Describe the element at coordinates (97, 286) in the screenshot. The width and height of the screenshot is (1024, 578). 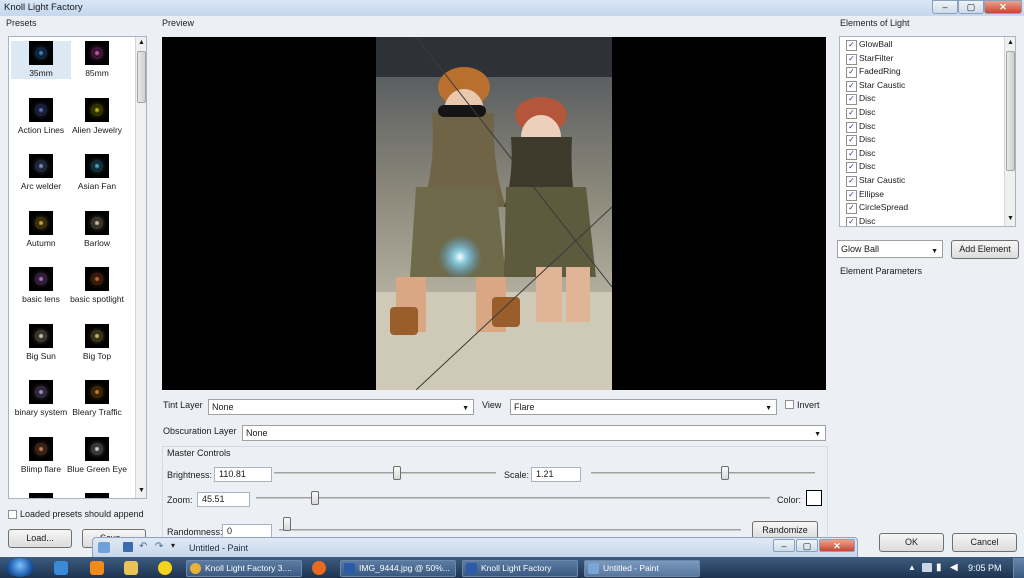
I see `preset-item: basic spotlight` at that location.